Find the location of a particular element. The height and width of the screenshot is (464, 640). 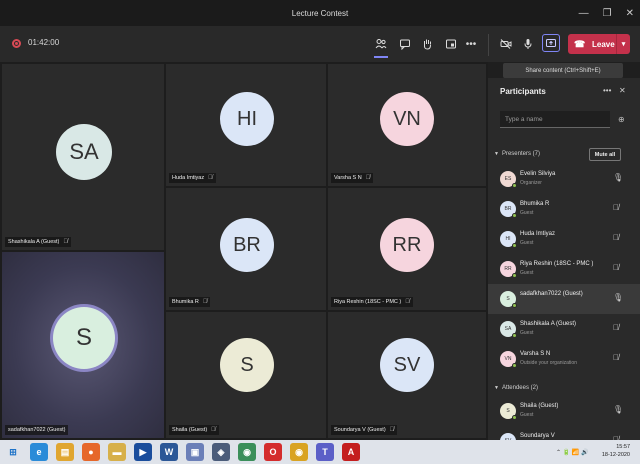

participant-avatar: S is located at coordinates (508, 299).